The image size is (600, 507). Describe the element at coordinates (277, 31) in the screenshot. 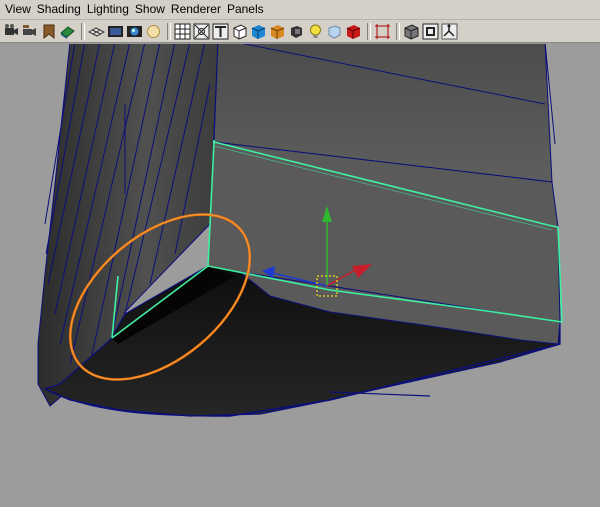

I see `bounding-box-icon` at that location.